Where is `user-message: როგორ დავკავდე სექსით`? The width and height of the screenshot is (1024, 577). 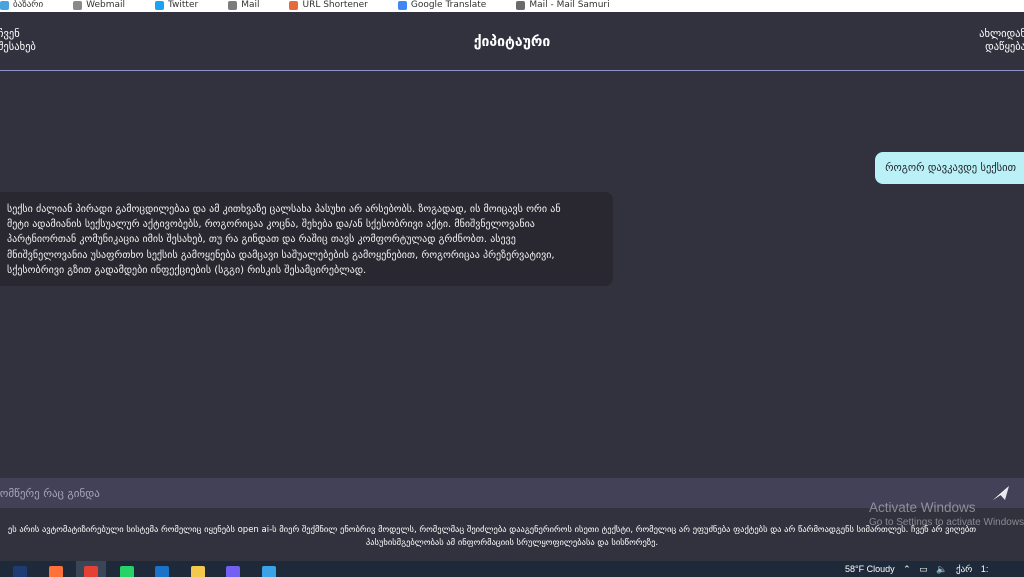 user-message: როგორ დავკავდე სექსით is located at coordinates (949, 168).